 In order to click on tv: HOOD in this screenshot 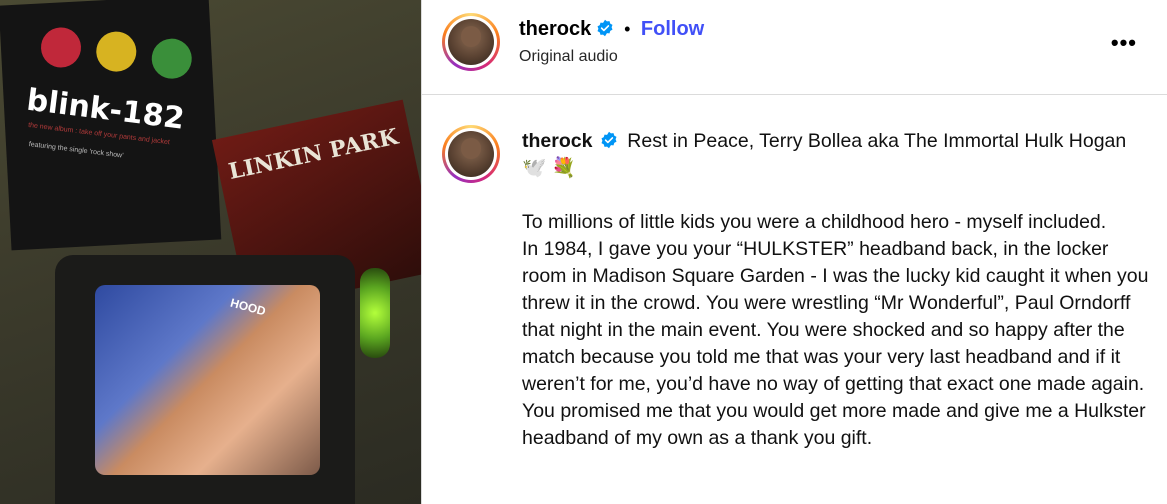, I will do `click(205, 379)`.